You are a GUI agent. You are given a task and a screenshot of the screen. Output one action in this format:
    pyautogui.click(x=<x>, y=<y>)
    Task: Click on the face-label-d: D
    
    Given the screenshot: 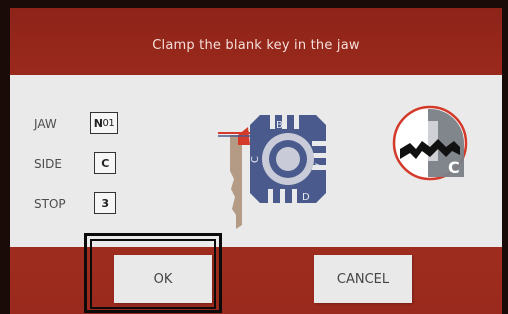 What is the action you would take?
    pyautogui.click(x=306, y=197)
    